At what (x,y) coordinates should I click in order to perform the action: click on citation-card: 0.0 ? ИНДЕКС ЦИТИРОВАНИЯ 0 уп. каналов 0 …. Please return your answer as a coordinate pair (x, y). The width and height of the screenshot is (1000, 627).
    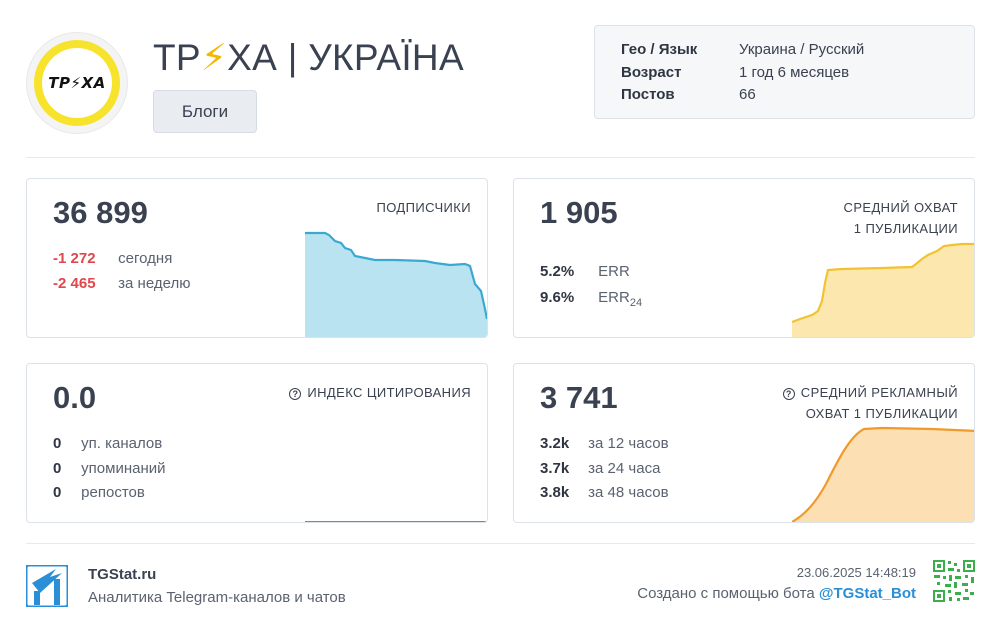
    Looking at the image, I should click on (257, 443).